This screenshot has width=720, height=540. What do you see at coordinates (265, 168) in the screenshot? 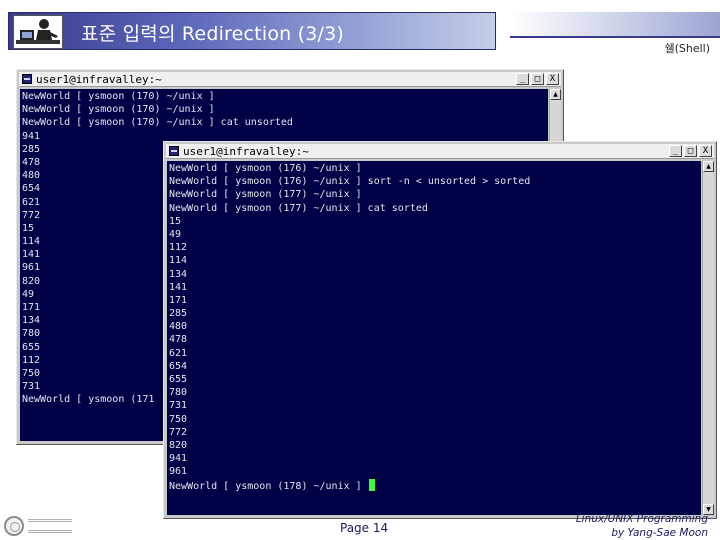
I see `terminal-line: NewWorld [ ysmoon (176) ~/unix ]` at bounding box center [265, 168].